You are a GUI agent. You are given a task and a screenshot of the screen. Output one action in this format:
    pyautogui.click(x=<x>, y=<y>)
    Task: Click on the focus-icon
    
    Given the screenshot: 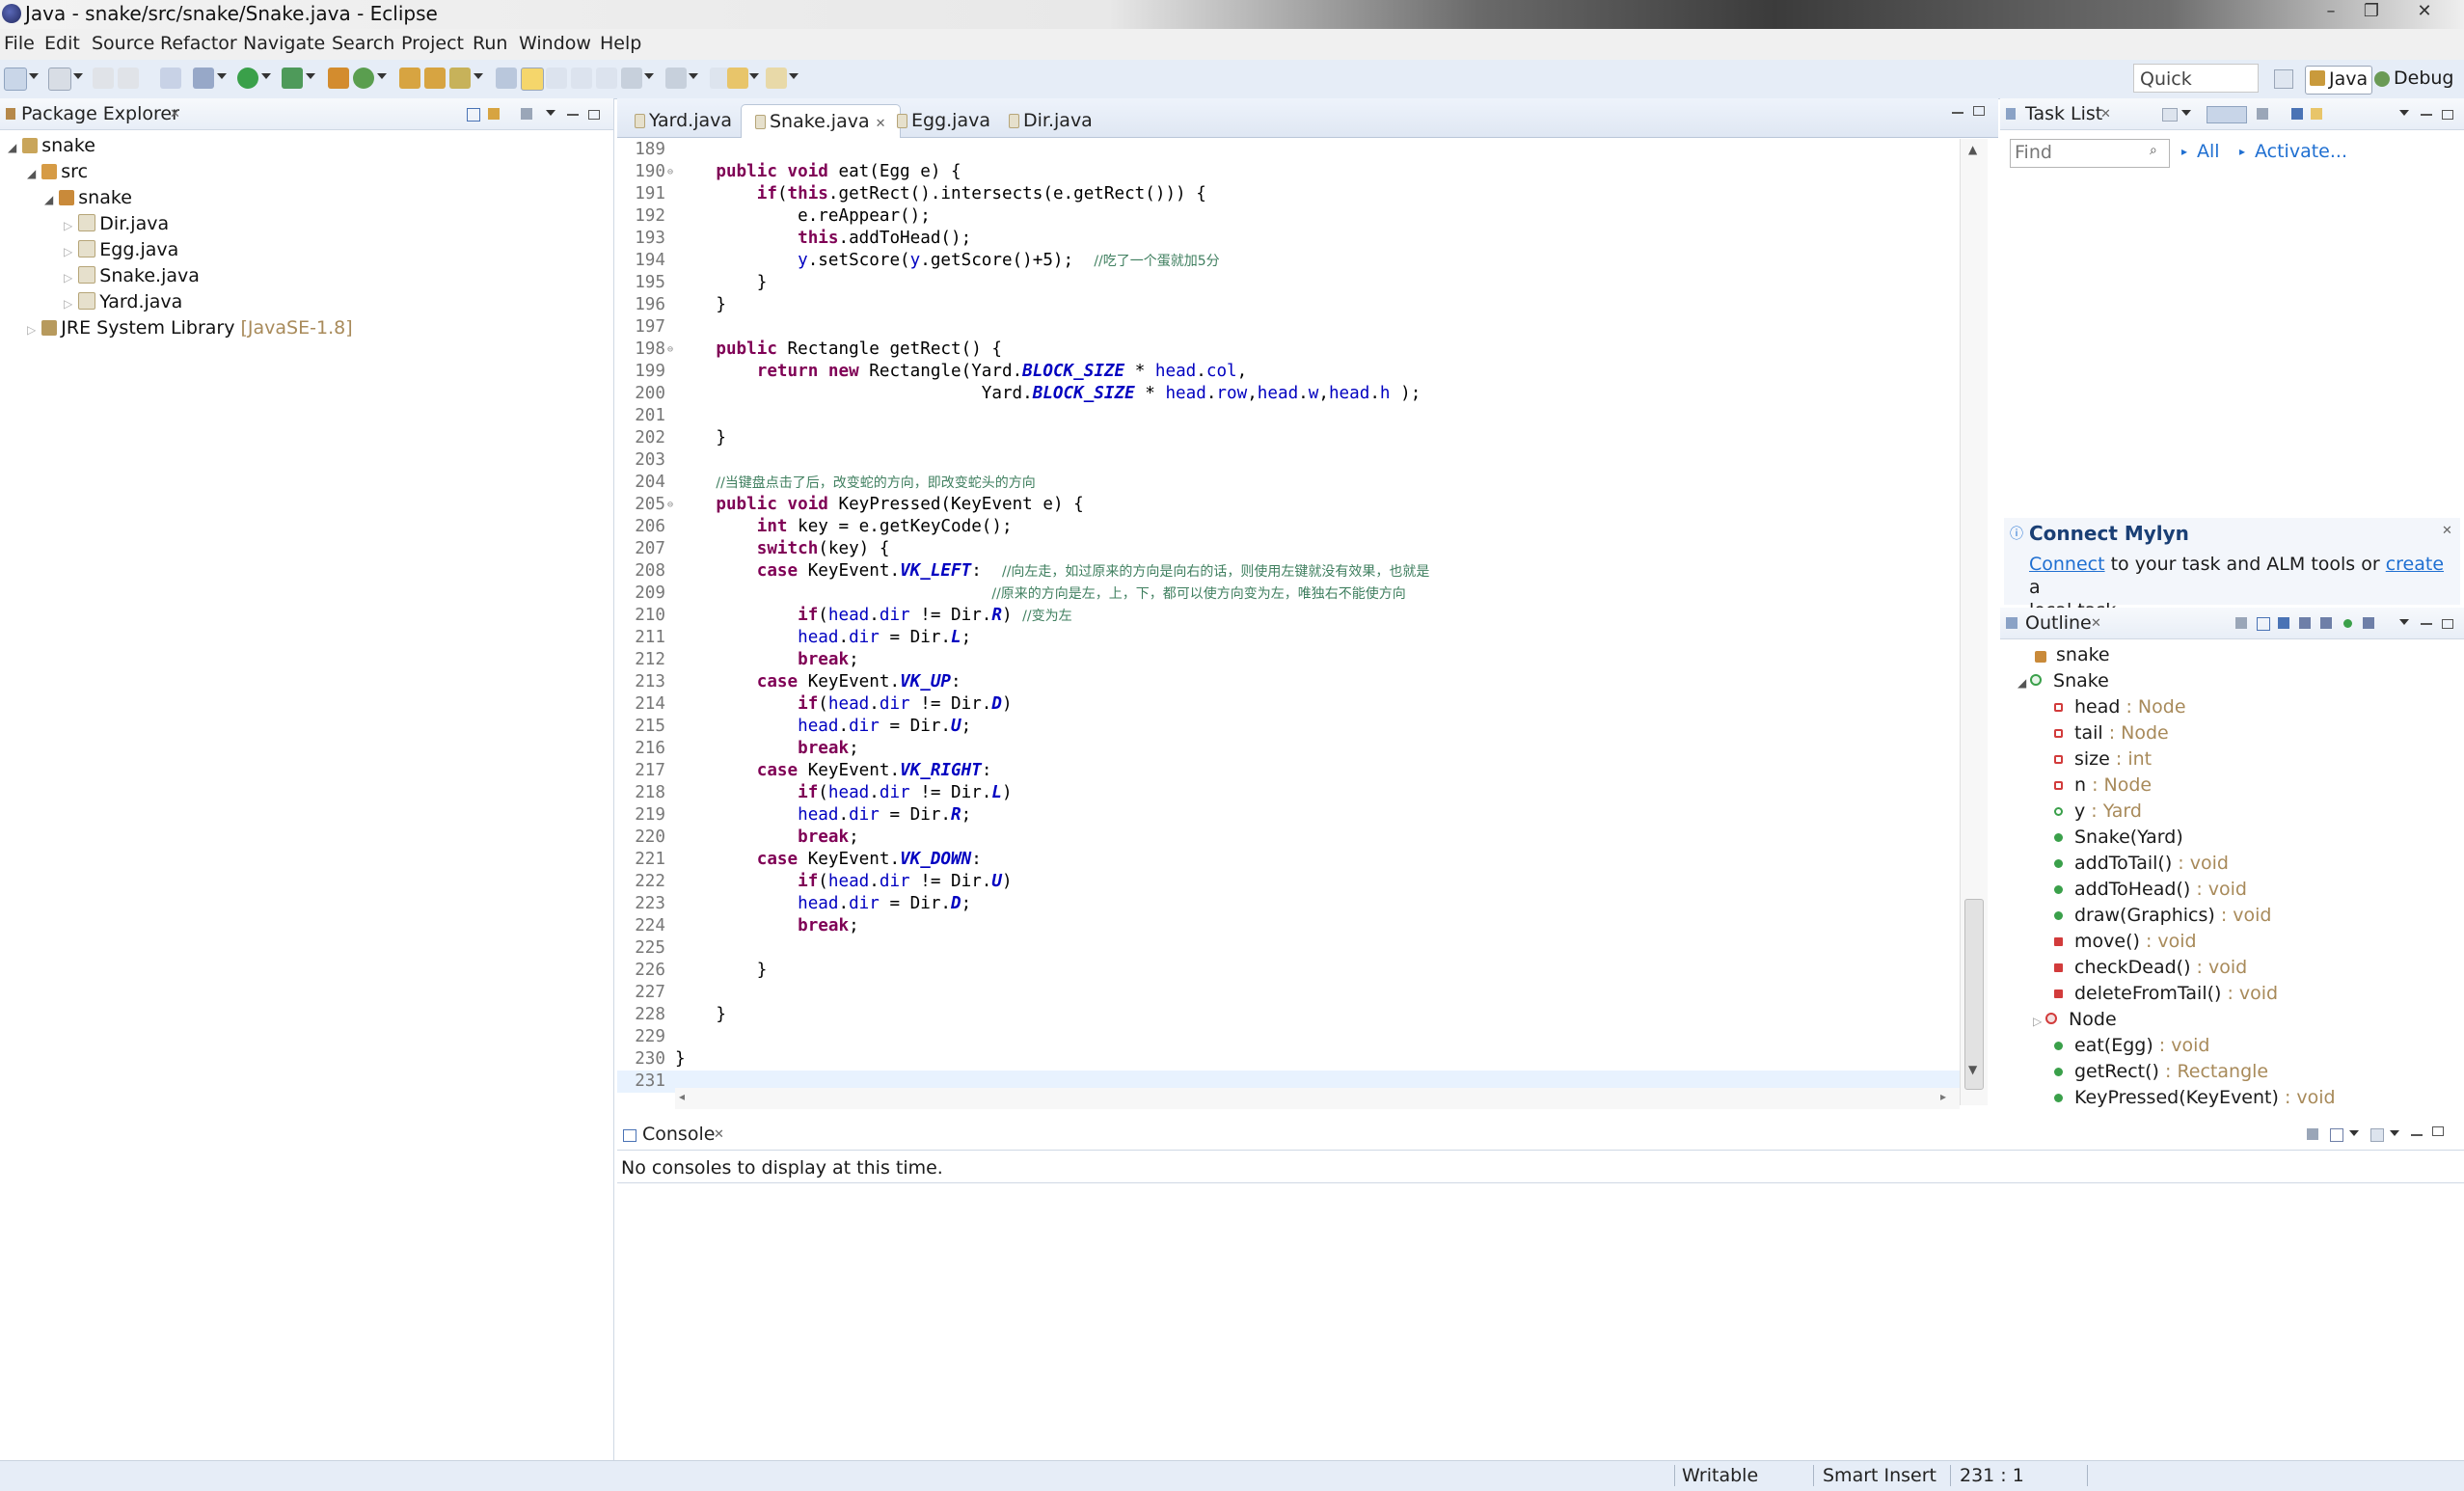 What is the action you would take?
    pyautogui.click(x=2262, y=114)
    